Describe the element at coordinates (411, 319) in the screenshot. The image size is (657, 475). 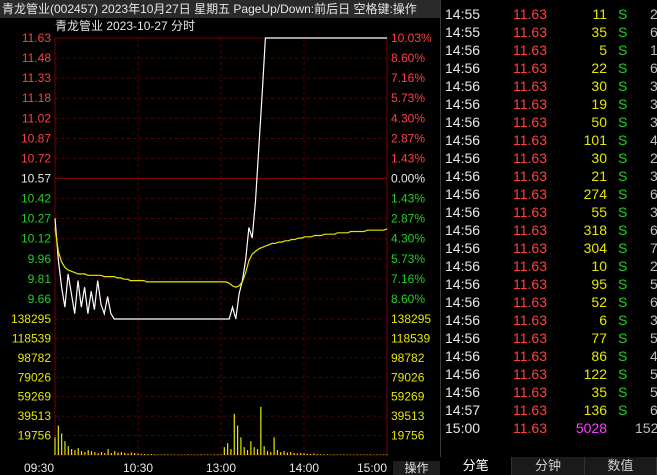
I see `vol-tick-label-right: 138295` at that location.